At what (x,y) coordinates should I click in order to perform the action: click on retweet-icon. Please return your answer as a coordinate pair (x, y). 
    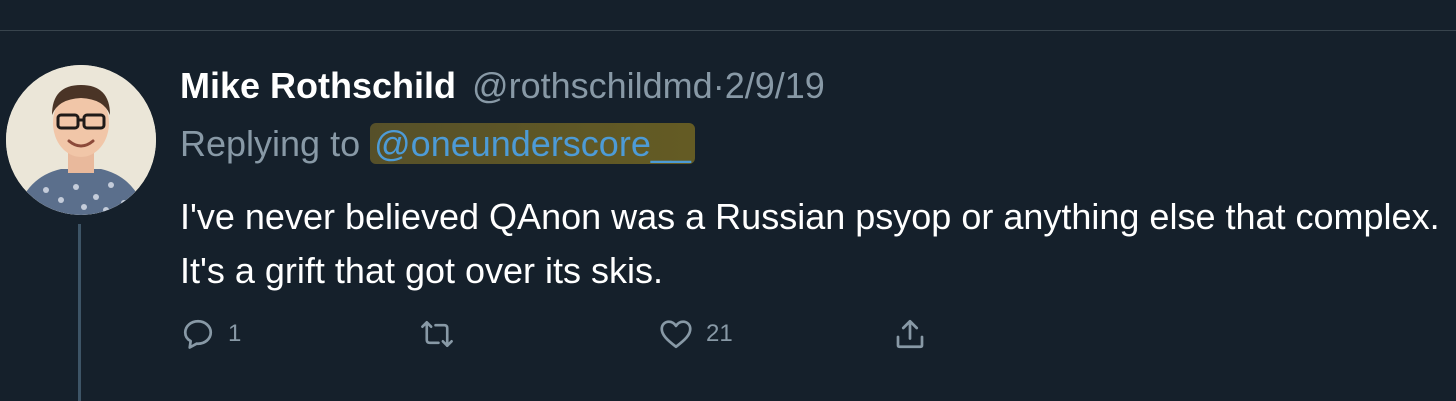
    Looking at the image, I should click on (437, 334).